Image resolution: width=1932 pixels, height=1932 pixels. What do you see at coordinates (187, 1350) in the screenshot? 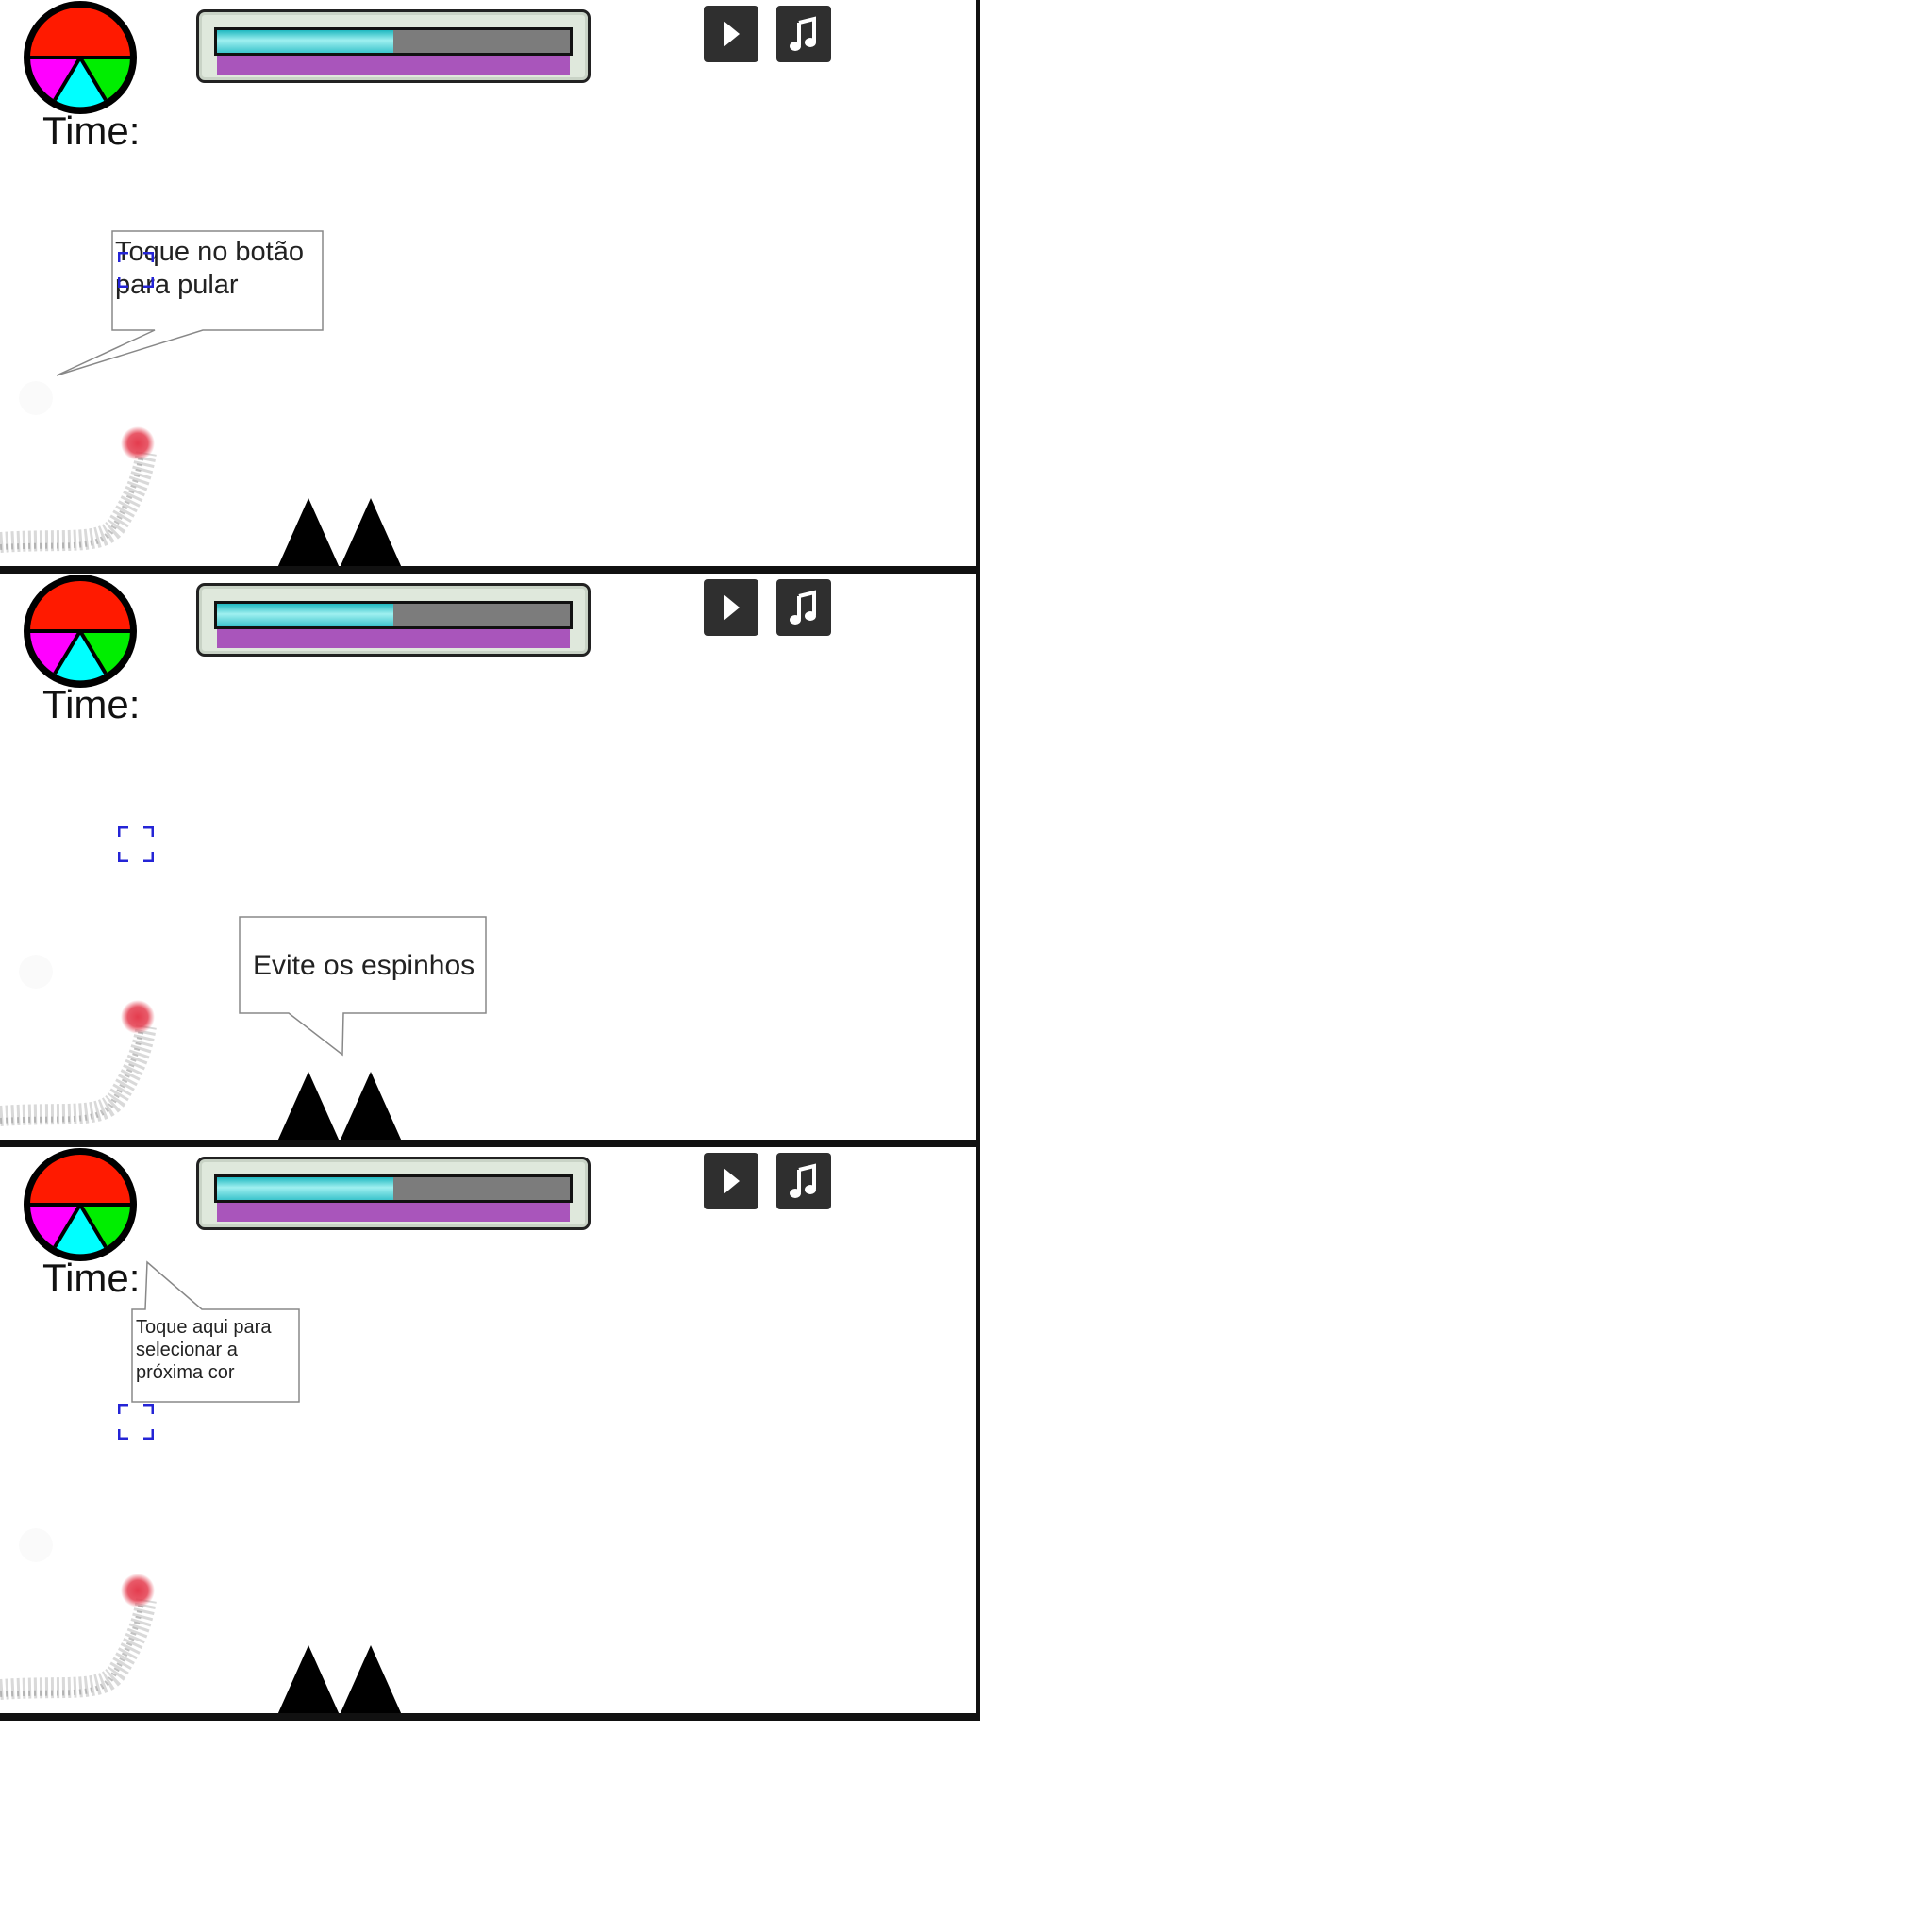
I see `tip-line: selecionar a` at bounding box center [187, 1350].